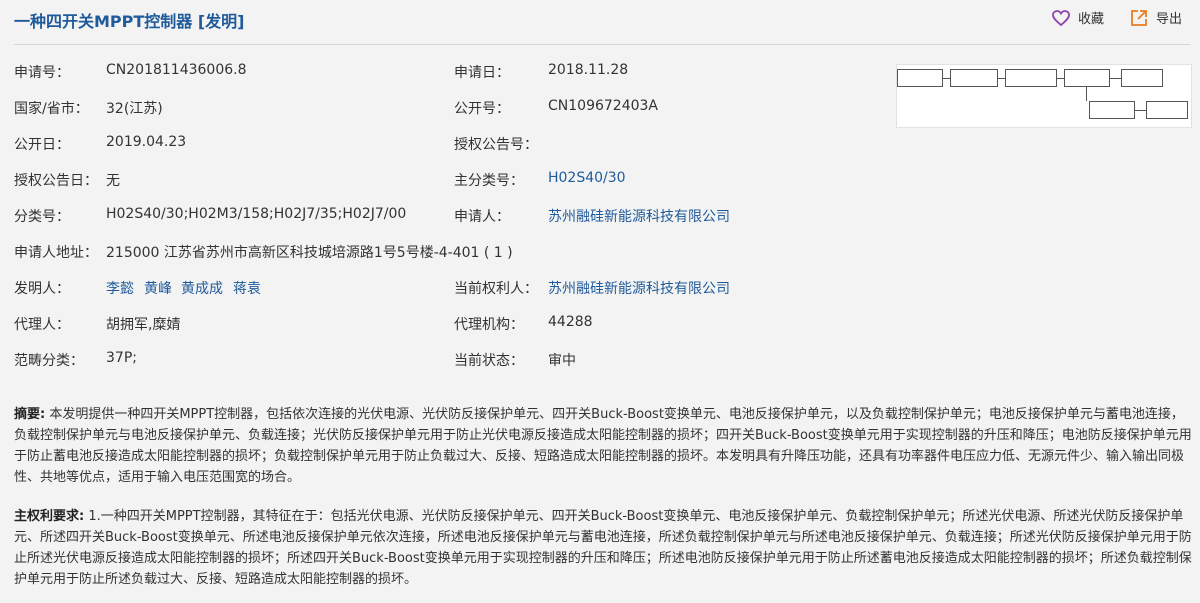  What do you see at coordinates (158, 288) in the screenshot?
I see `inventor-link: 黄峰` at bounding box center [158, 288].